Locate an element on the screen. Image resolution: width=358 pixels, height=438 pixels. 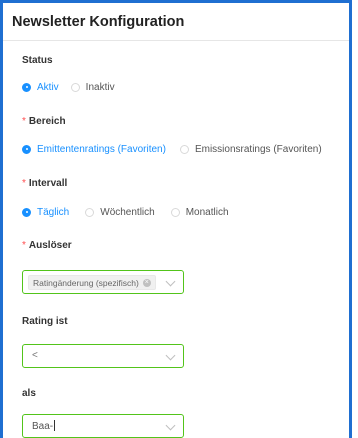
radio-status-aktiv: Aktiv is located at coordinates (40, 87).